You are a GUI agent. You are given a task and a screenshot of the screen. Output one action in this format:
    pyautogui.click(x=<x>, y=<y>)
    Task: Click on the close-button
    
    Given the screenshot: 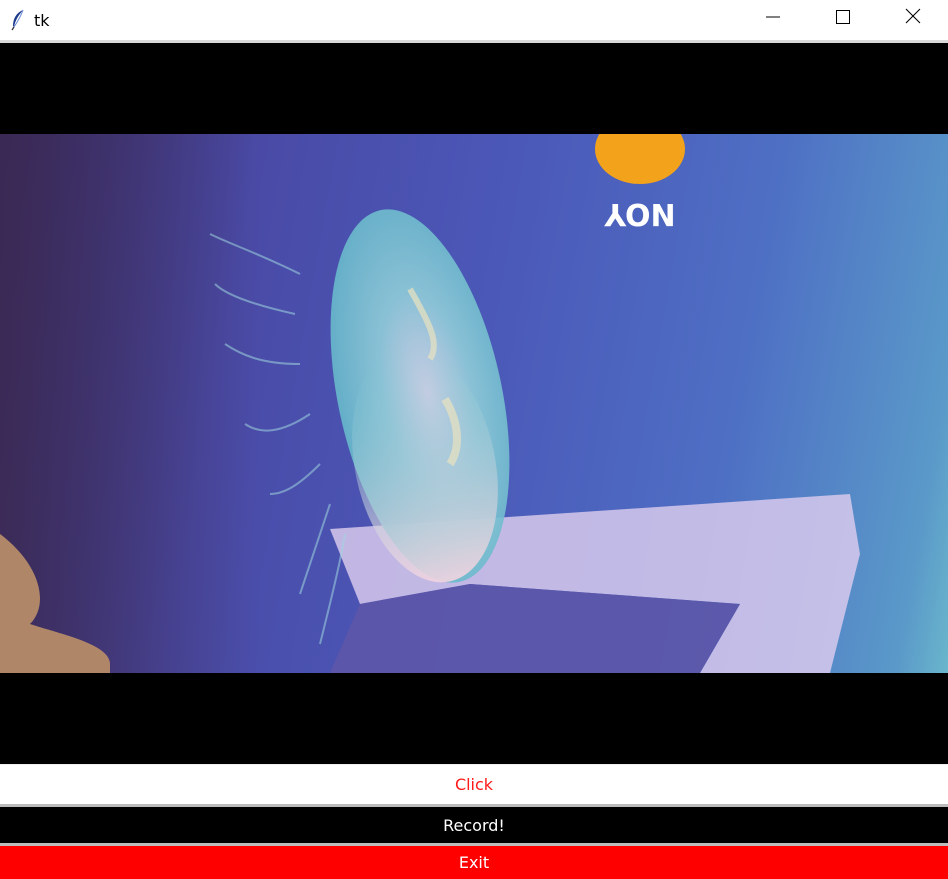 What is the action you would take?
    pyautogui.click(x=913, y=18)
    